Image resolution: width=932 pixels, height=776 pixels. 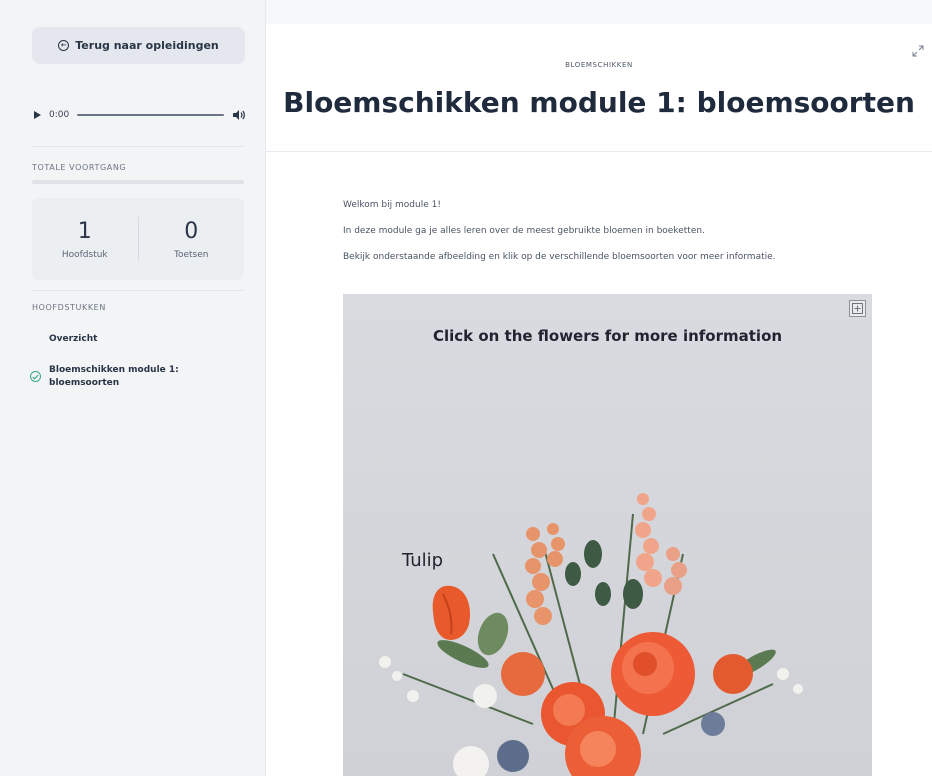 What do you see at coordinates (84, 254) in the screenshot?
I see `stat-chapters-label: Hoofdstuk` at bounding box center [84, 254].